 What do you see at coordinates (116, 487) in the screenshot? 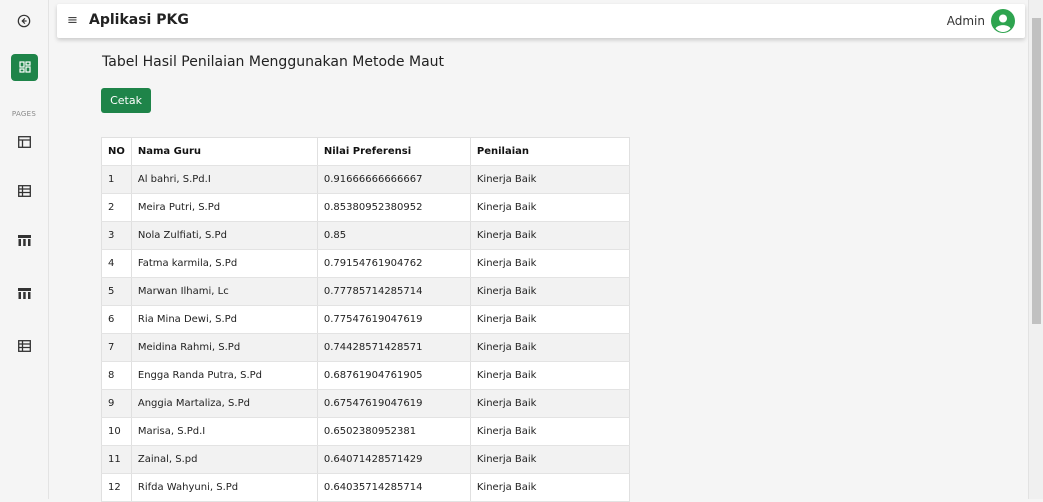
I see `cell-no: 12` at bounding box center [116, 487].